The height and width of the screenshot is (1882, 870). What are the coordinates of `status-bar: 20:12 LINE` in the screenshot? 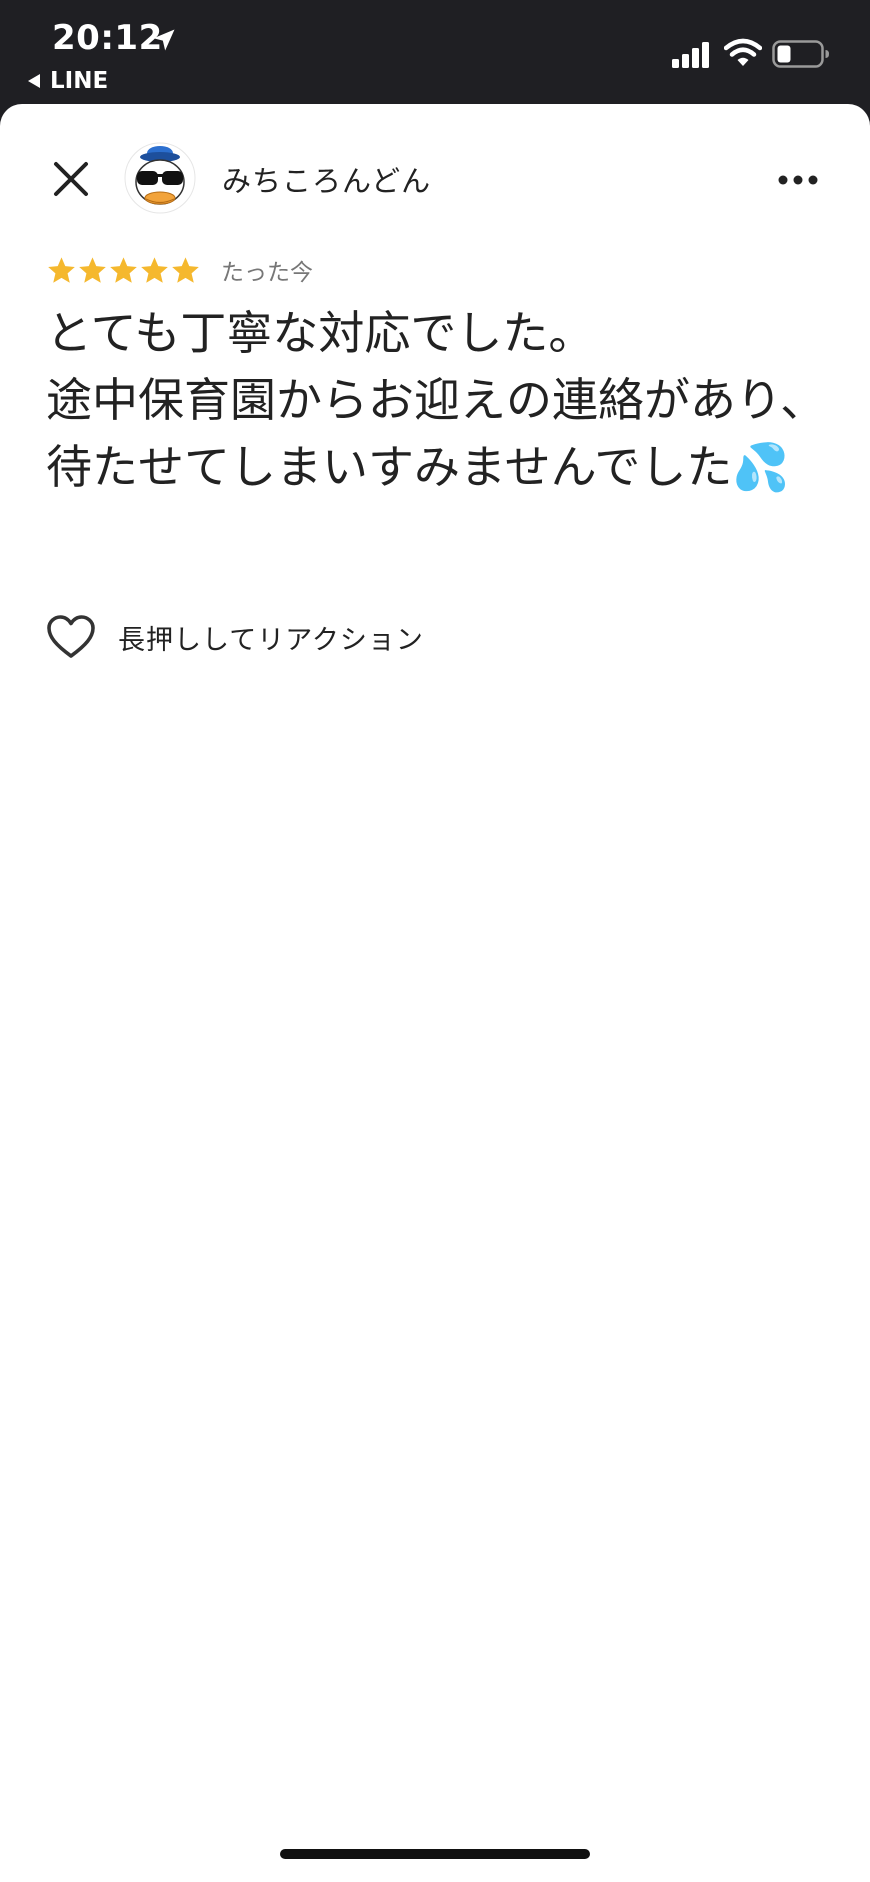 It's located at (435, 55).